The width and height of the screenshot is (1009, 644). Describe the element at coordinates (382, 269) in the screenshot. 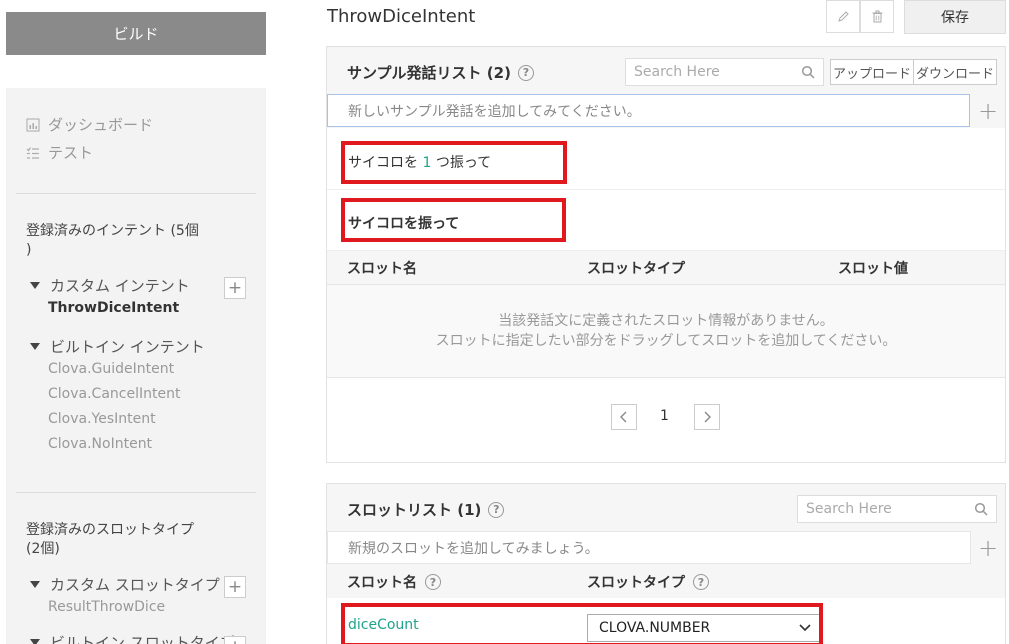

I see `column-header-slot-name: スロット名` at that location.